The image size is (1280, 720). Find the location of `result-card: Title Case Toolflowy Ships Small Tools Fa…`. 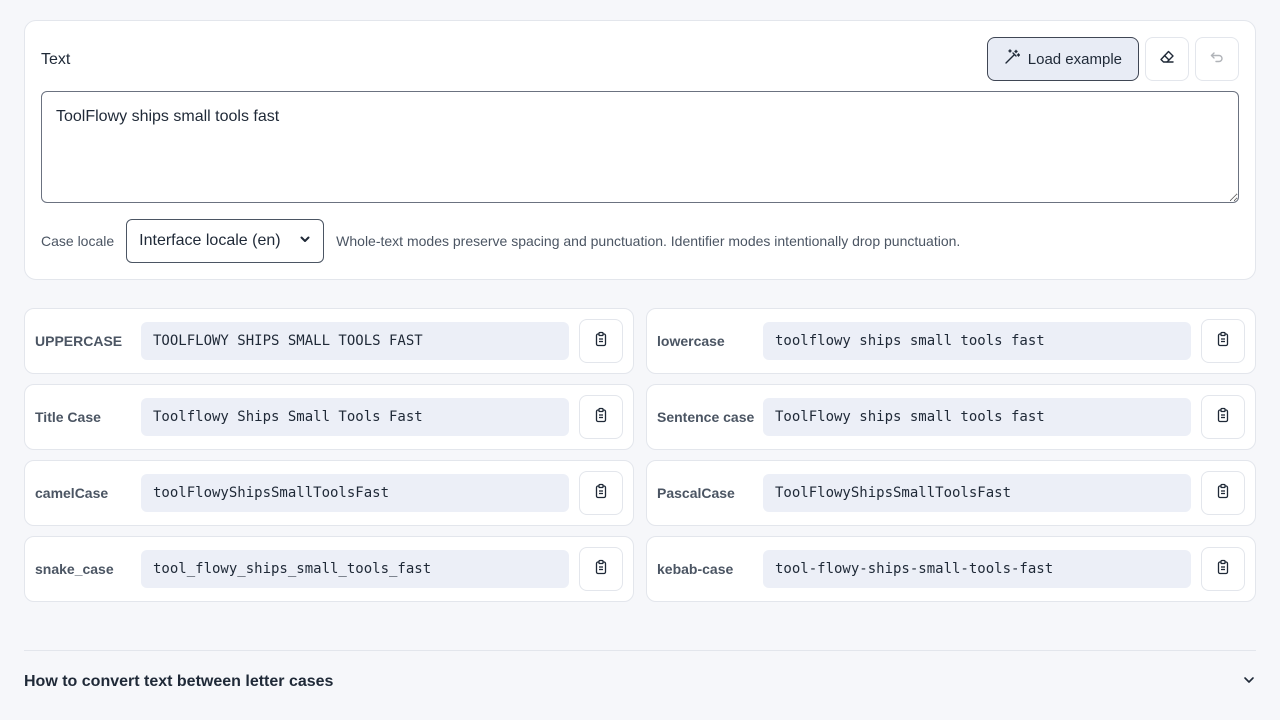

result-card: Title Case Toolflowy Ships Small Tools Fa… is located at coordinates (329, 417).